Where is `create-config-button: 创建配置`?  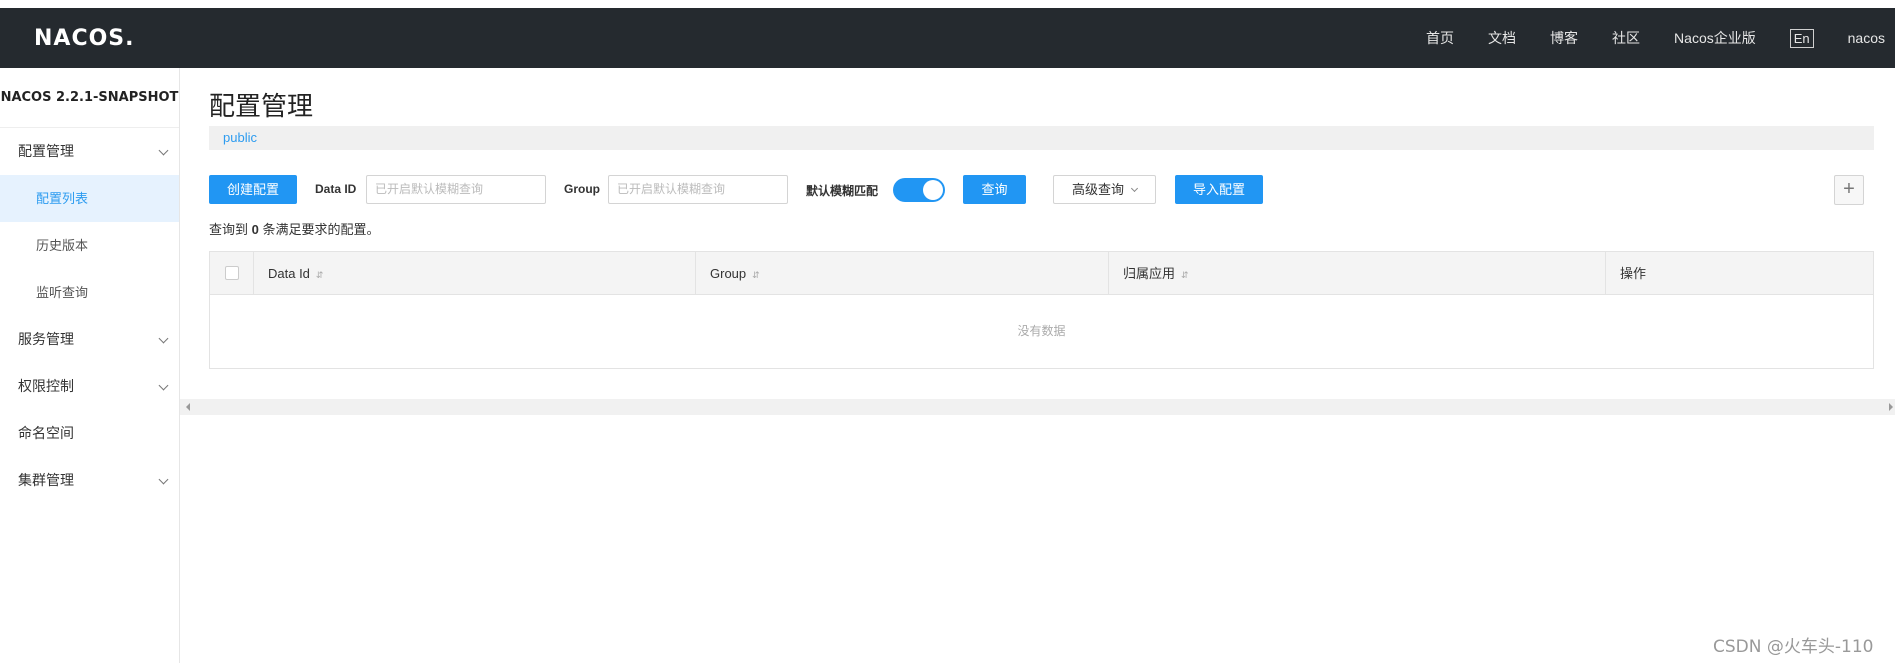
create-config-button: 创建配置 is located at coordinates (253, 189).